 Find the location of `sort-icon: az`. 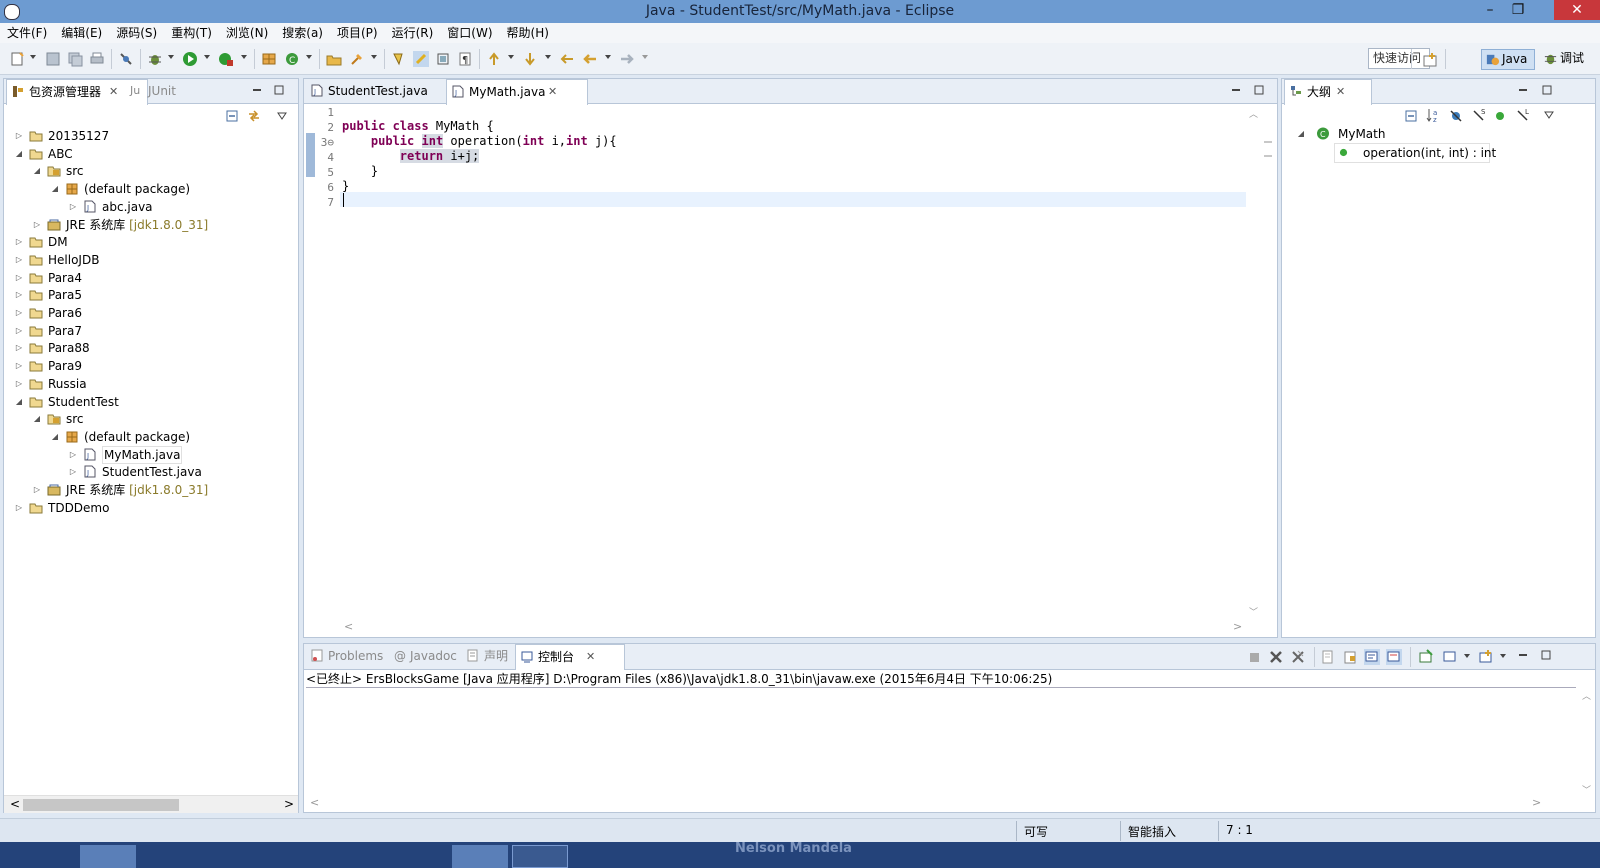

sort-icon: az is located at coordinates (1434, 115).